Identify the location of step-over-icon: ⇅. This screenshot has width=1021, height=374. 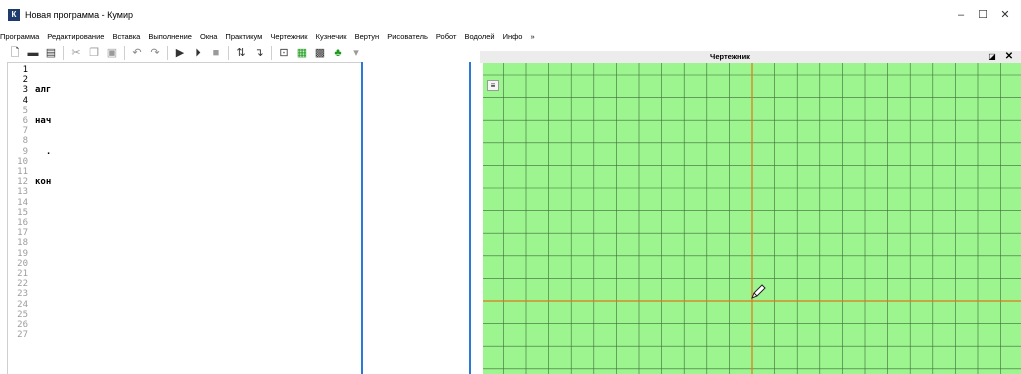
(241, 53).